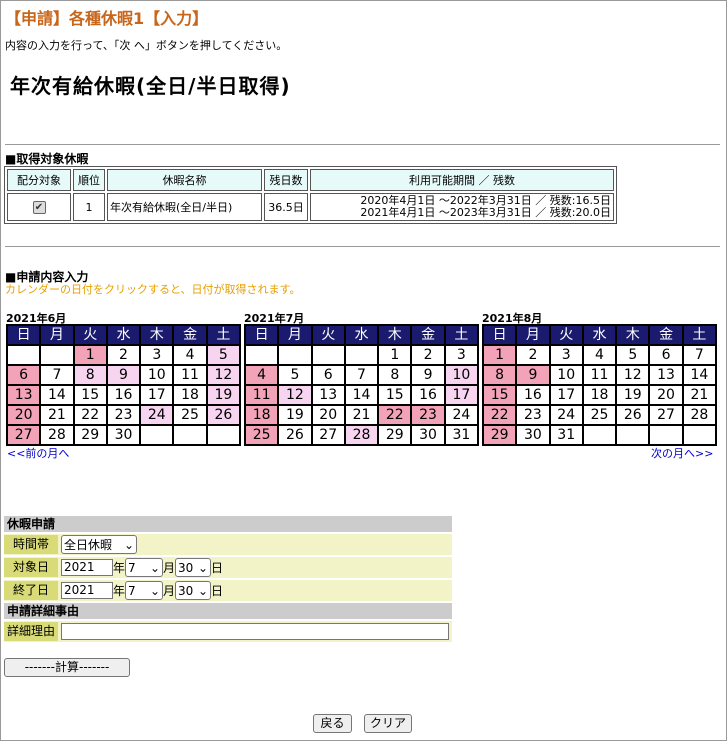  Describe the element at coordinates (38, 453) in the screenshot. I see `prev-month-link: <<前の月へ` at that location.